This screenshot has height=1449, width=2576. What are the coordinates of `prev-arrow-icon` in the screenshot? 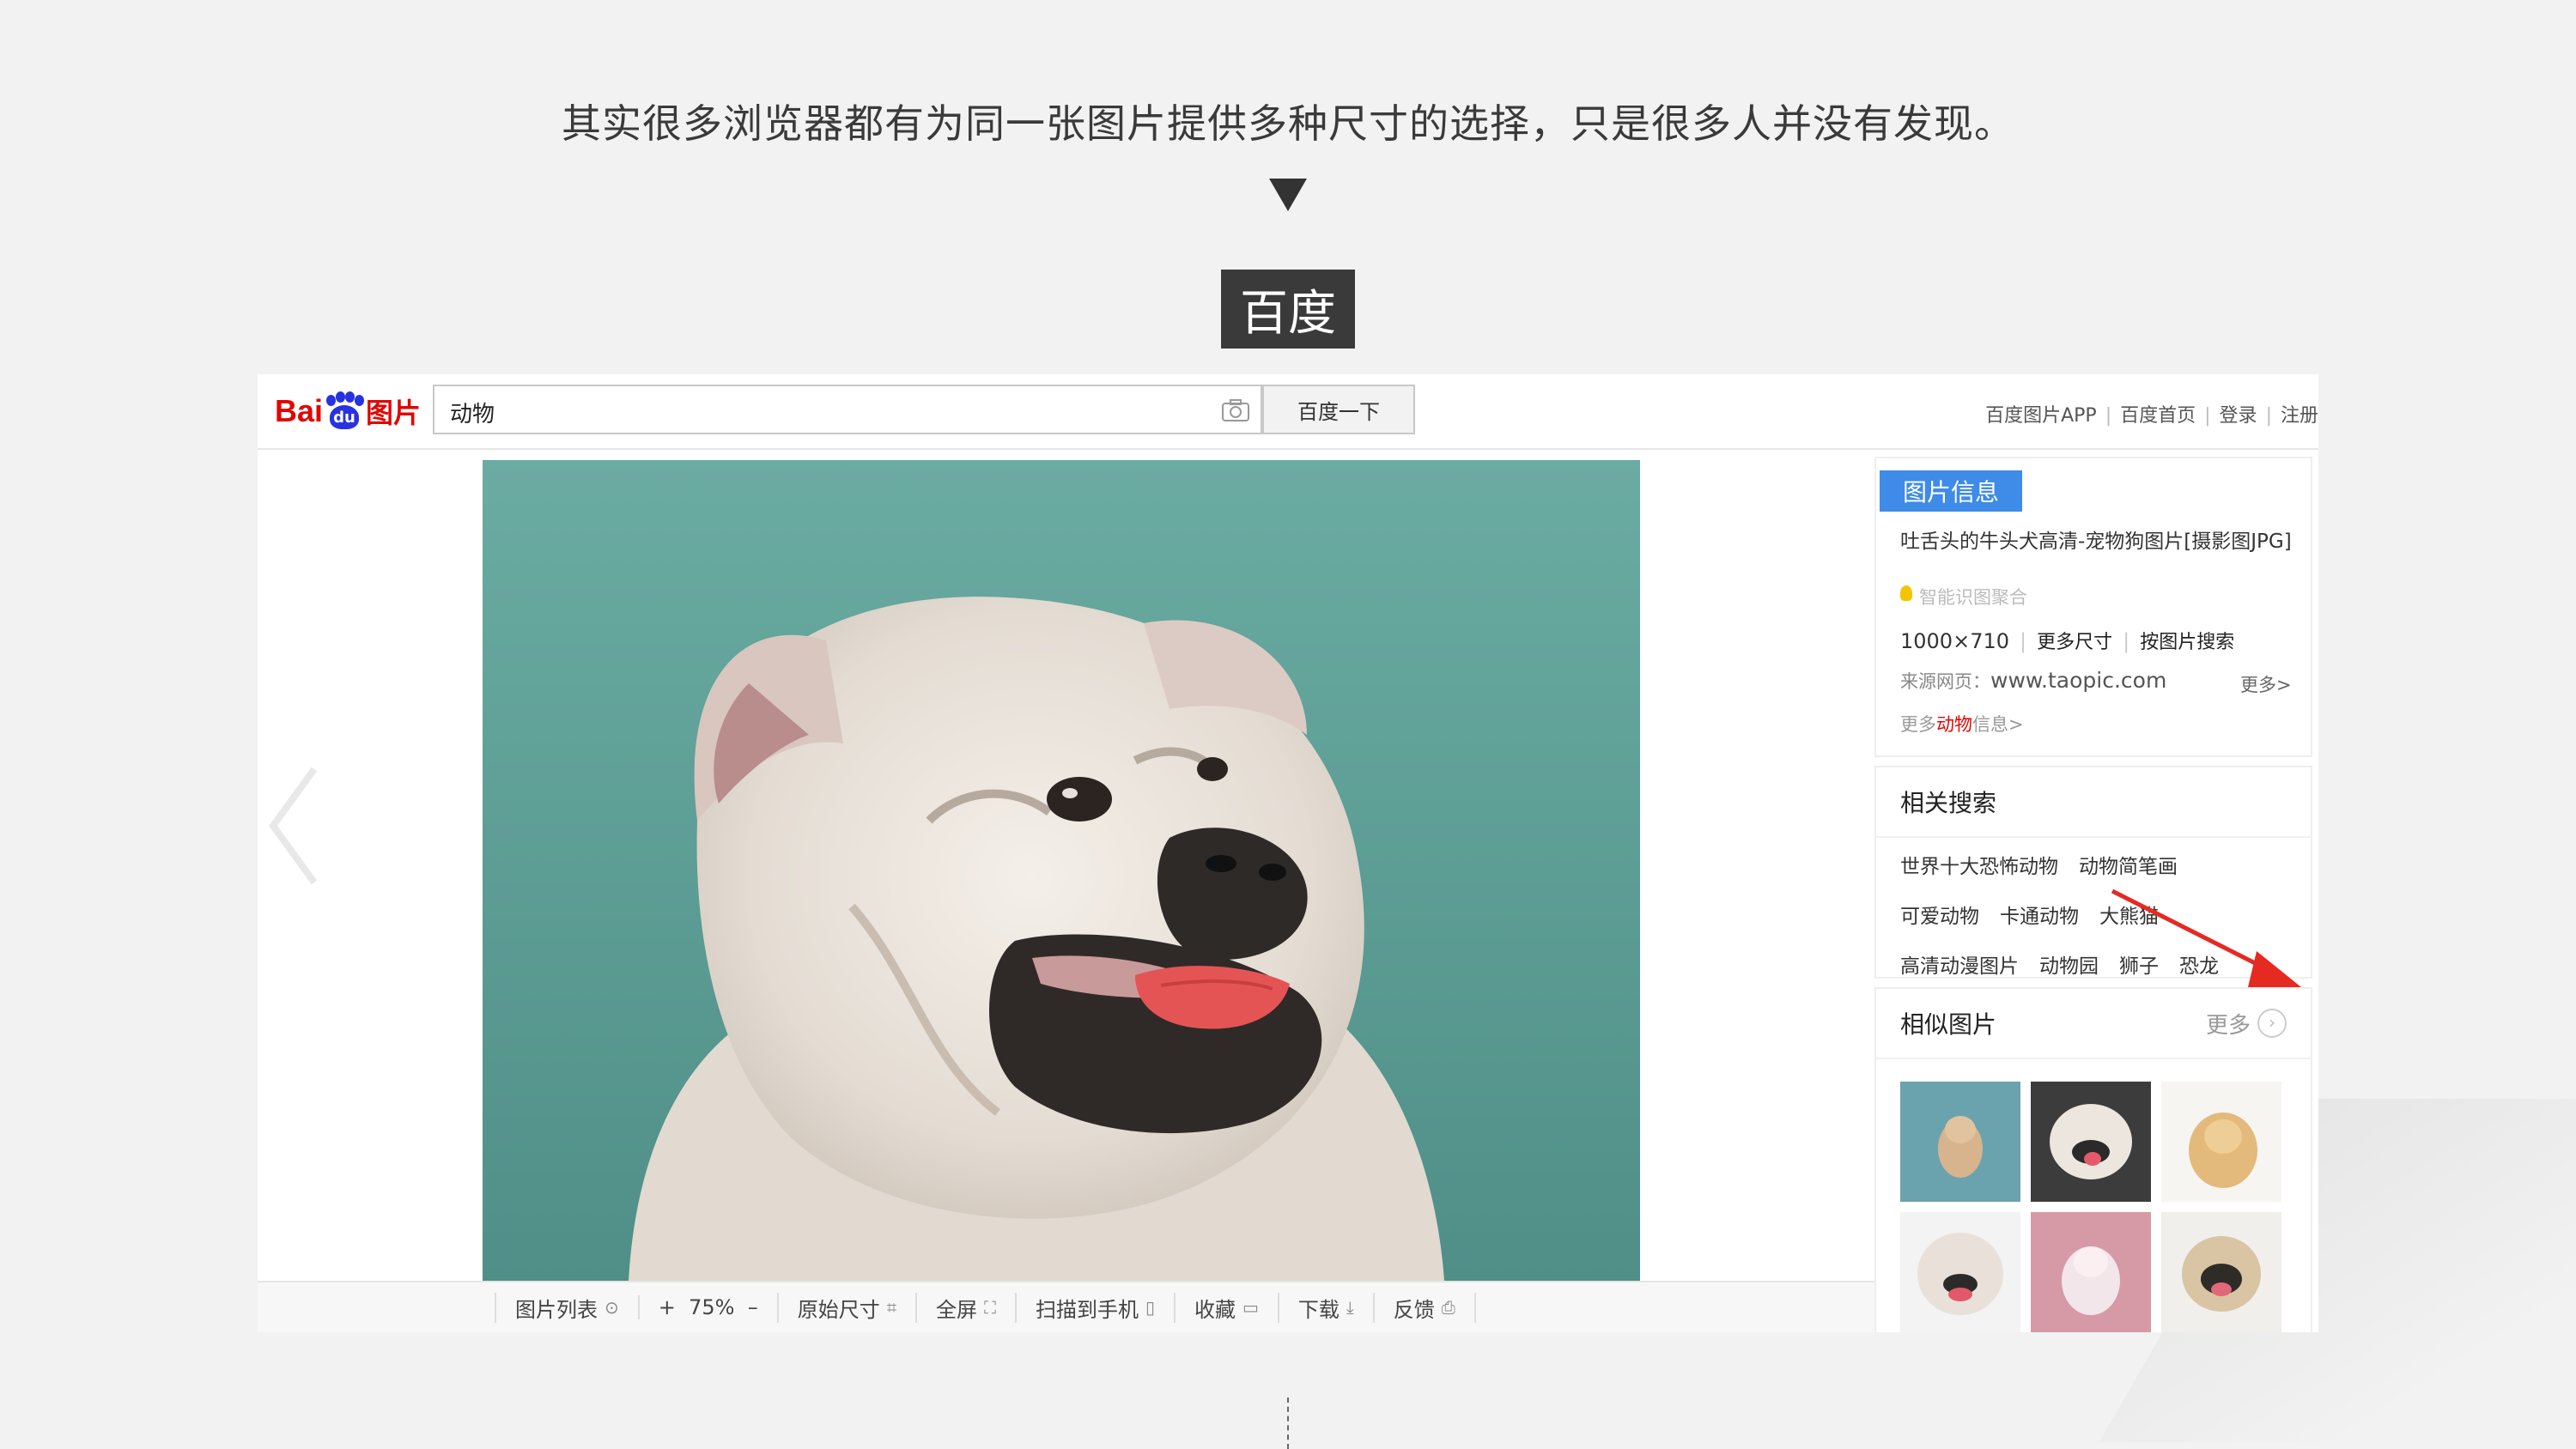 It's located at (293, 826).